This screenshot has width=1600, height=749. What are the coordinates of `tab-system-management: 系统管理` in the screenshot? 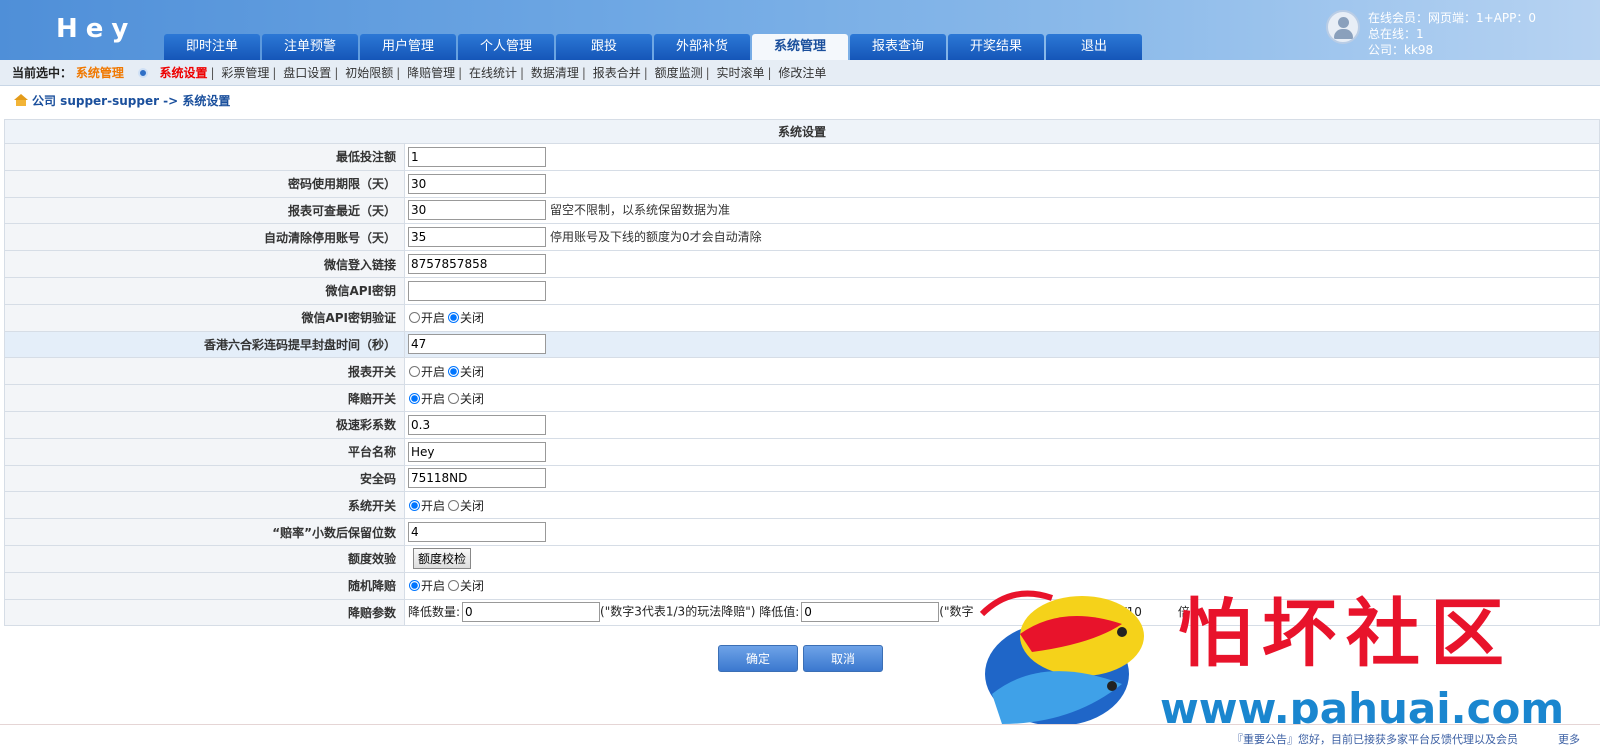 It's located at (800, 47).